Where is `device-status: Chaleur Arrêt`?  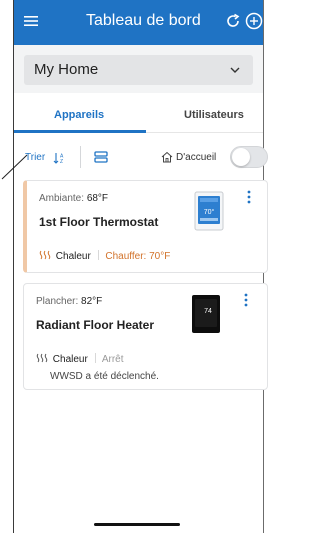
device-status: Chaleur Arrêt is located at coordinates (80, 359).